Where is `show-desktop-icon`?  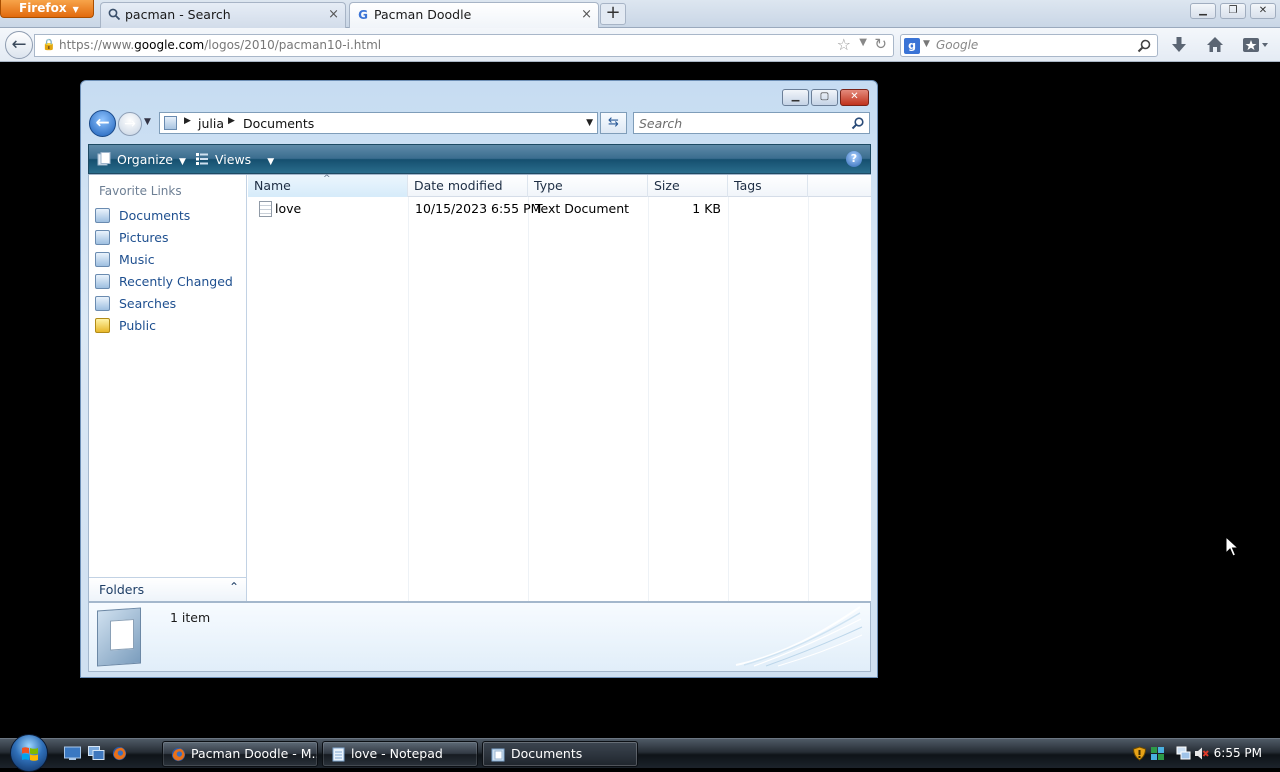
show-desktop-icon is located at coordinates (72, 753).